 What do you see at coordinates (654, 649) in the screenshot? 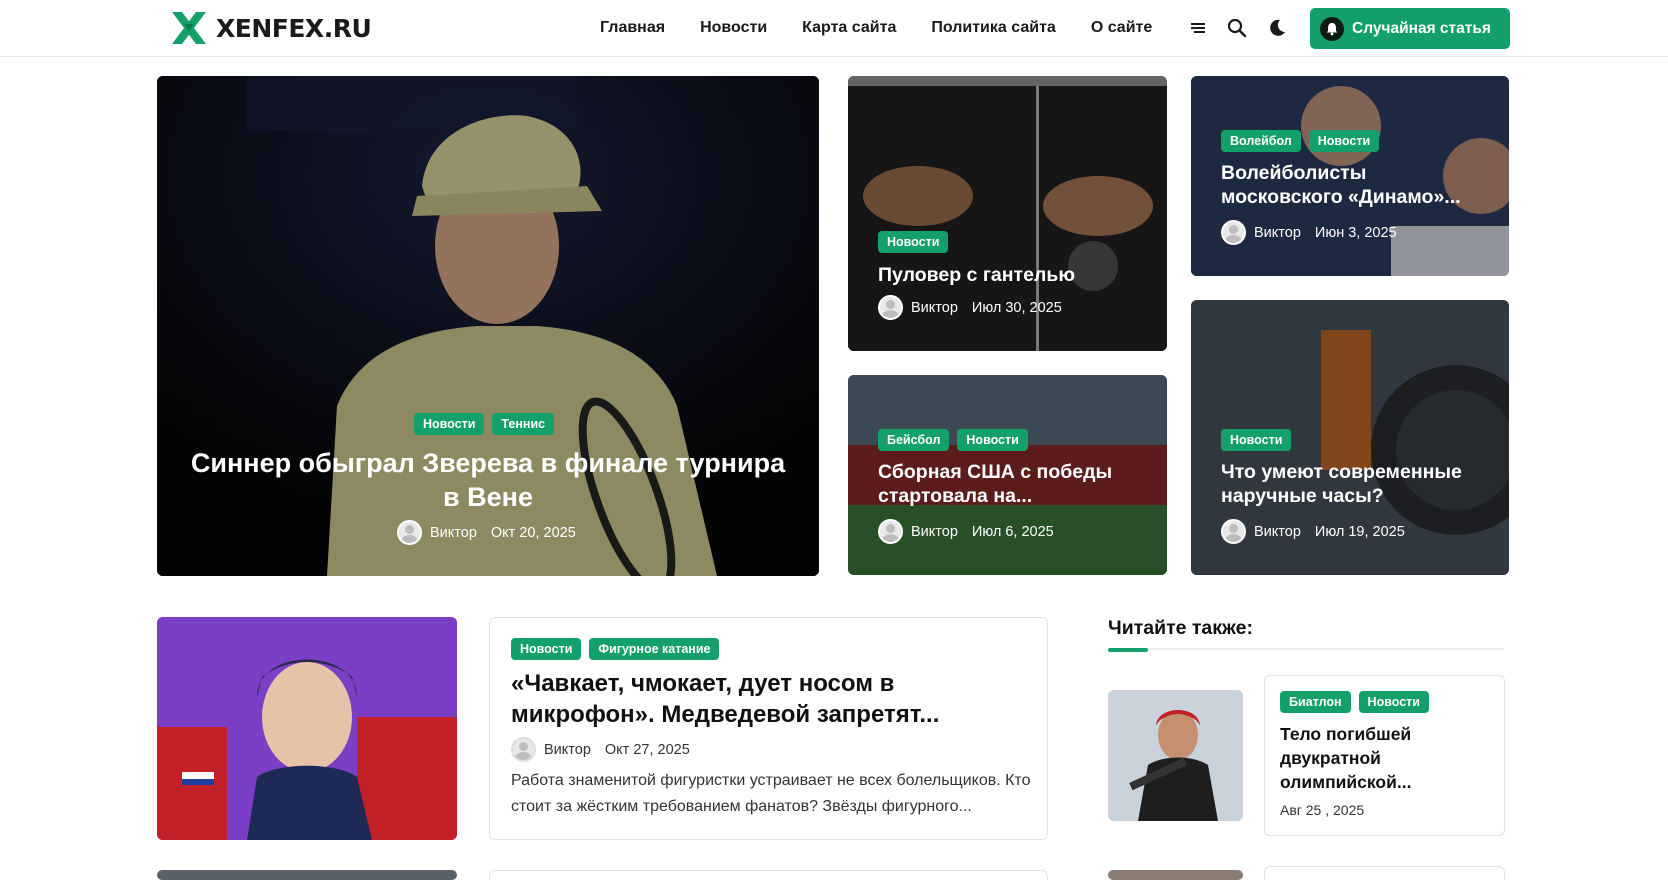
I see `tag-figure-skating: Фигурное катание` at bounding box center [654, 649].